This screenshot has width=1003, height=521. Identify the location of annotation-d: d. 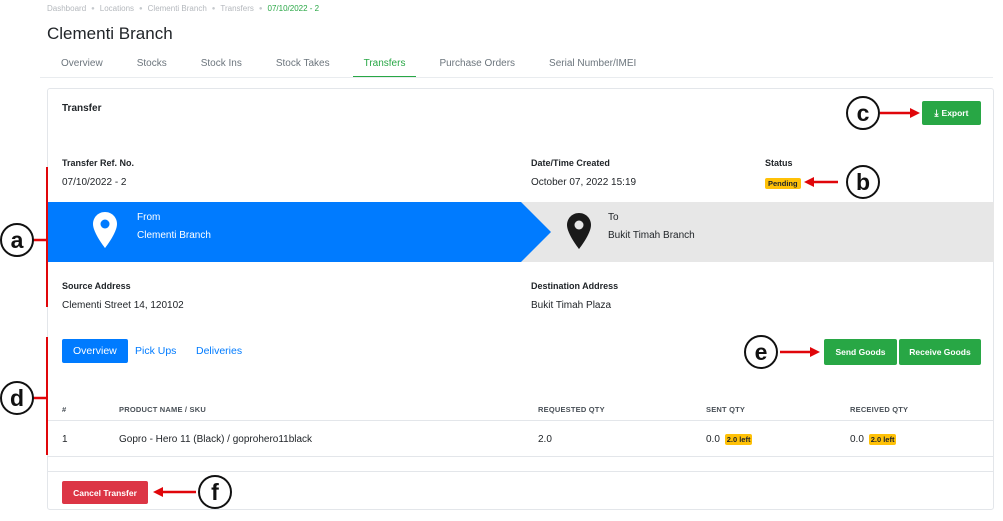
(17, 398).